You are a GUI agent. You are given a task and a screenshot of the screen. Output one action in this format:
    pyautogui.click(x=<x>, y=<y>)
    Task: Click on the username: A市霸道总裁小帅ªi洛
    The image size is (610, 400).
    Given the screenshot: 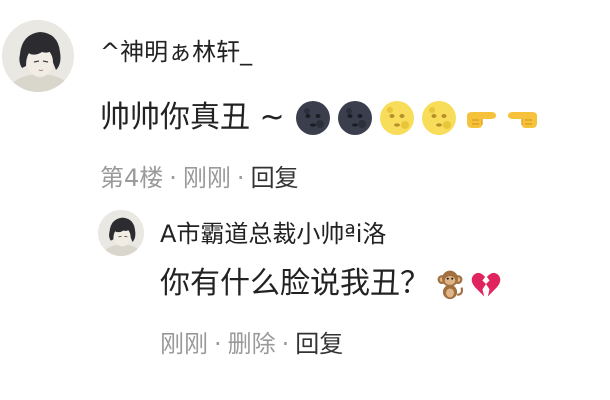 What is the action you would take?
    pyautogui.click(x=273, y=234)
    